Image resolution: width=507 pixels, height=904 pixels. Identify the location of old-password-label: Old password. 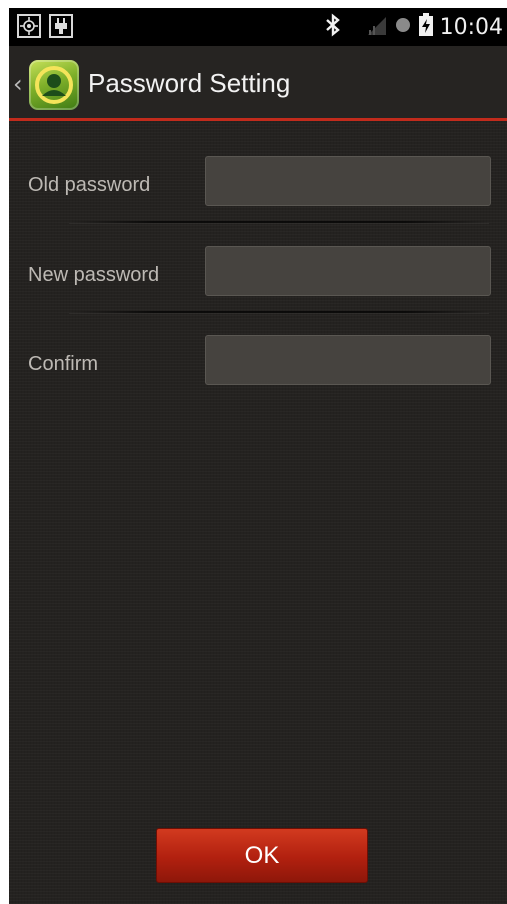
(89, 185).